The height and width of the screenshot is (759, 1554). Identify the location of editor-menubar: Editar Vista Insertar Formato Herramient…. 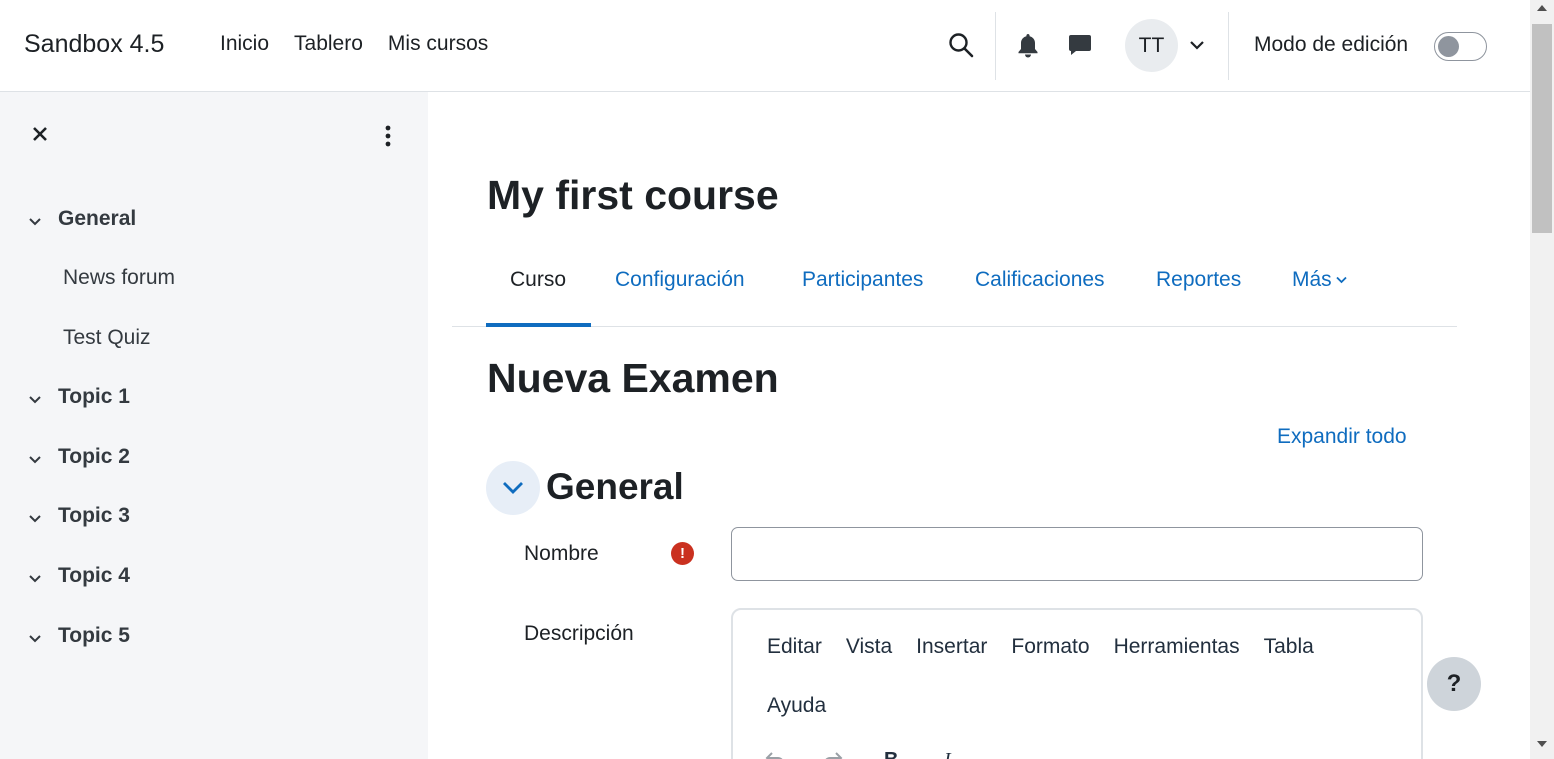
(1075, 691).